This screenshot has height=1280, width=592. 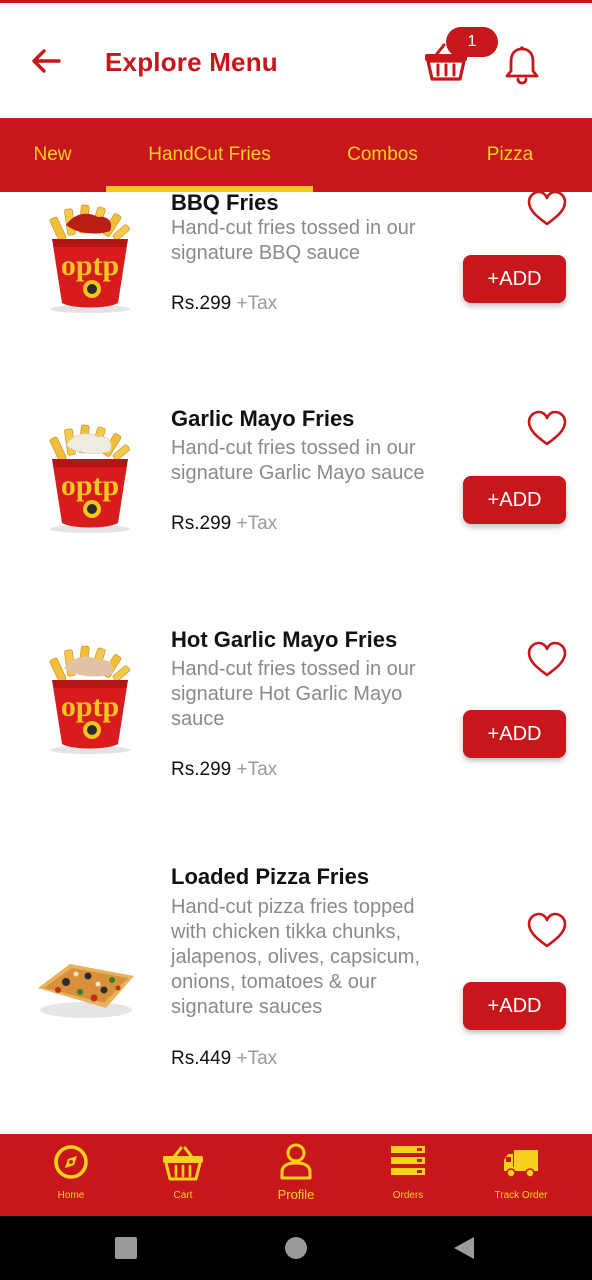 I want to click on nav-label: Profile, so click(x=296, y=1194).